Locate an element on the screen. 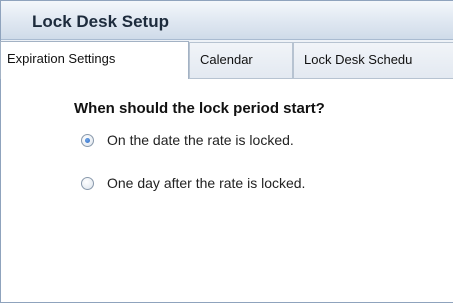 This screenshot has width=453, height=303. title-bar: Lock Desk Setup is located at coordinates (227, 20).